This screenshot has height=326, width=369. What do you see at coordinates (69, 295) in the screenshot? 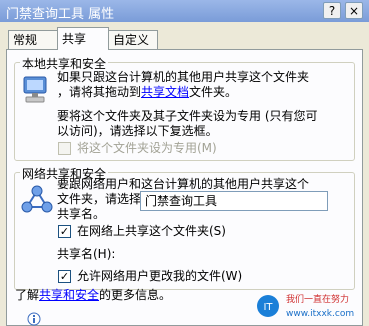
I see `sharing-security-link: 共享和安全` at bounding box center [69, 295].